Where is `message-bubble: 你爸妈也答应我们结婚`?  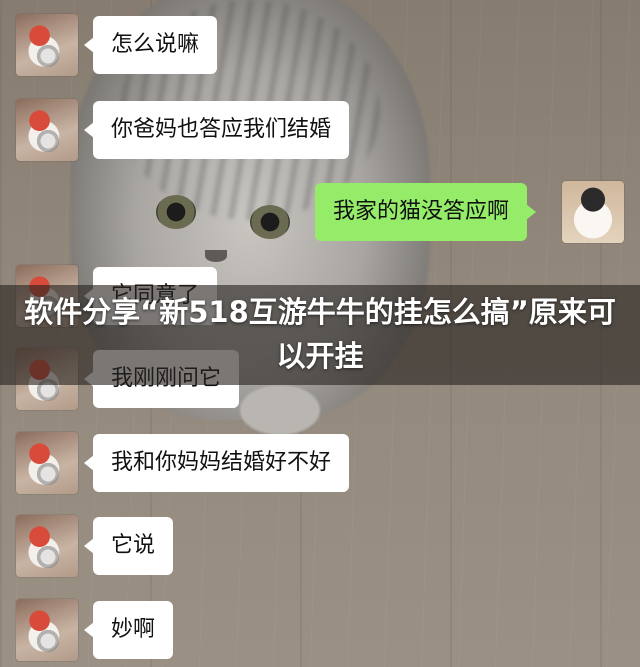
message-bubble: 你爸妈也答应我们结婚 is located at coordinates (216, 130).